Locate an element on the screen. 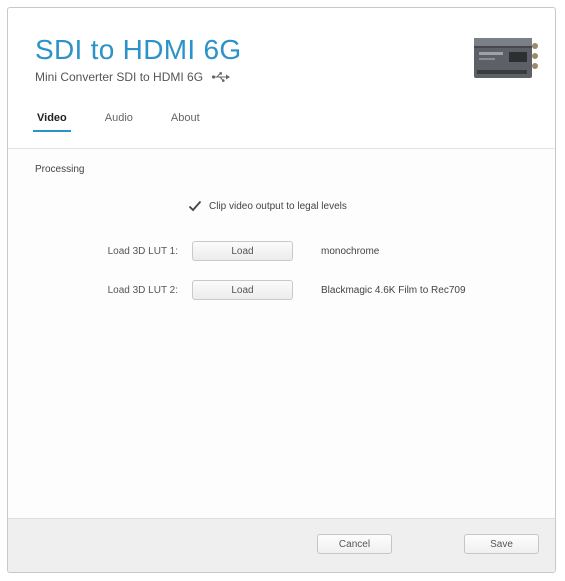  clip-video-label: Clip video output to legal levels is located at coordinates (278, 206).